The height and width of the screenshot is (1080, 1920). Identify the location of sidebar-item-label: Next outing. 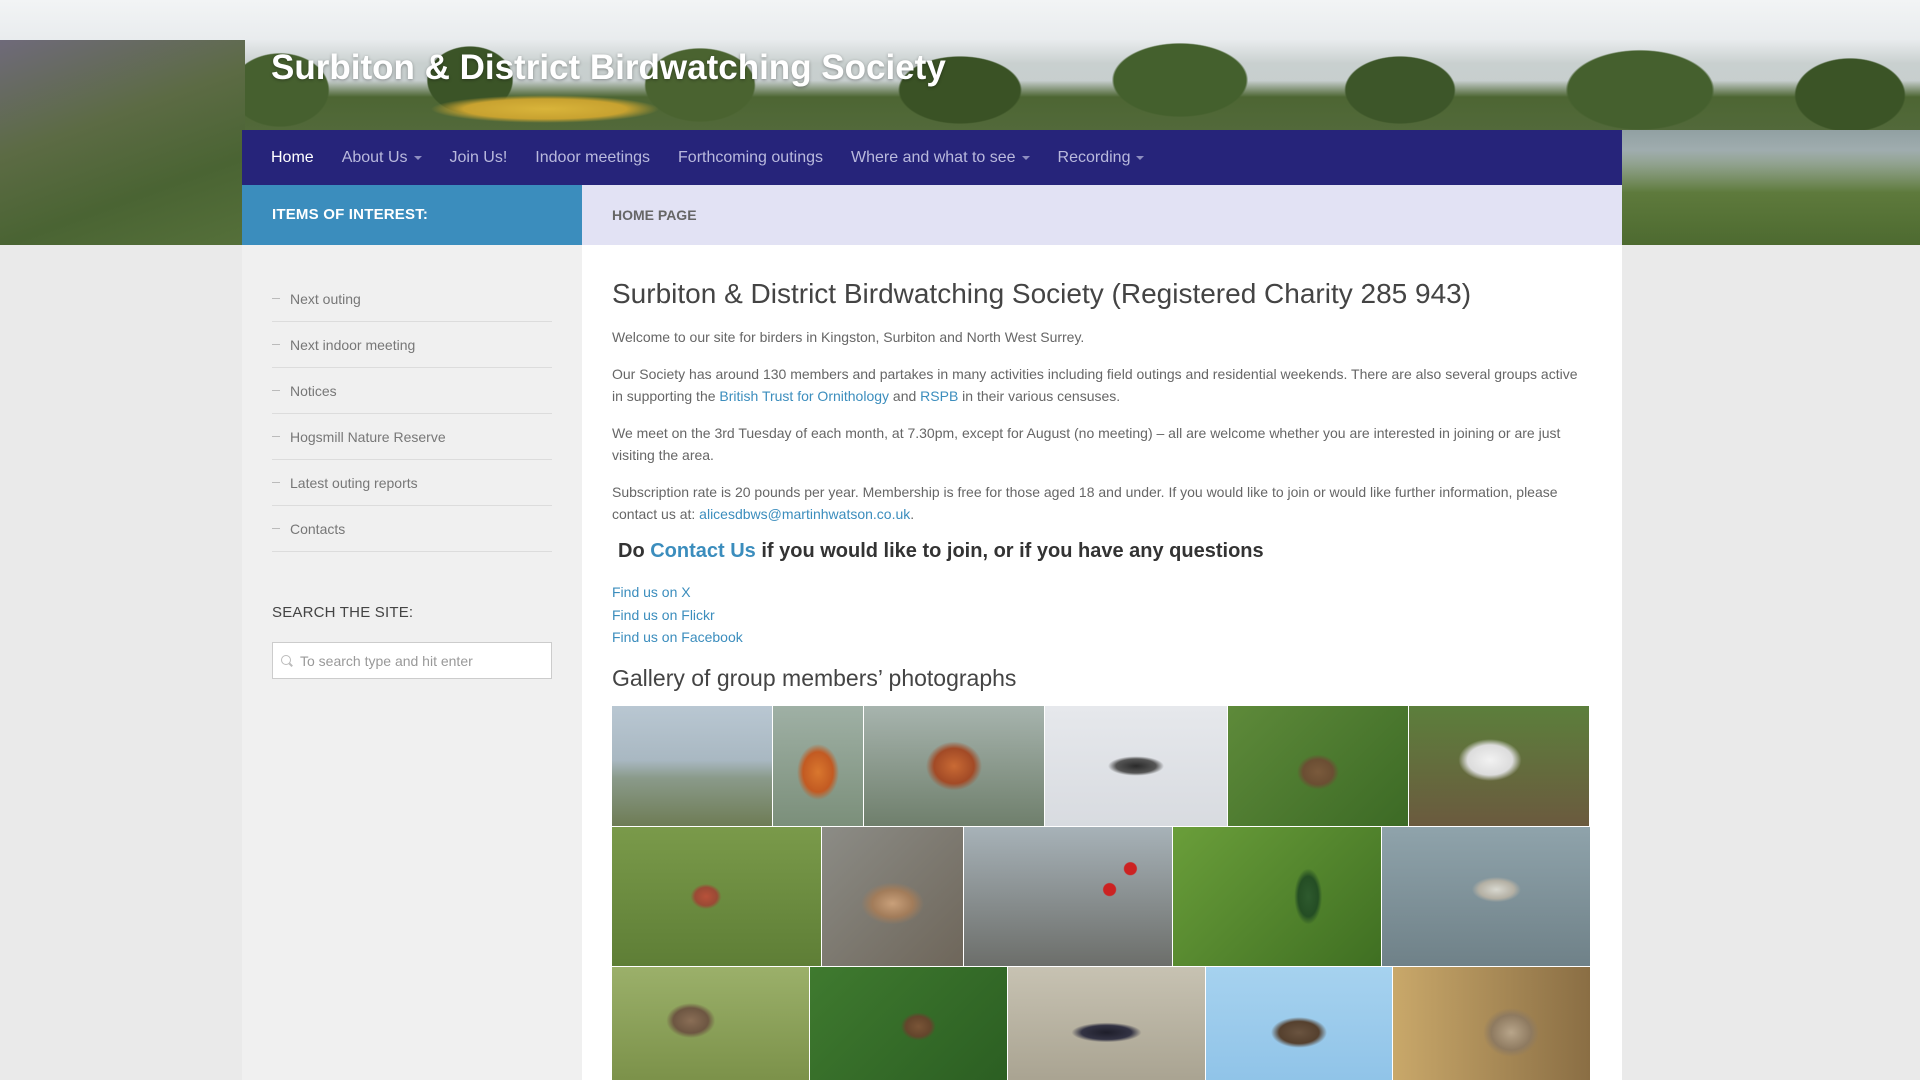
(325, 298).